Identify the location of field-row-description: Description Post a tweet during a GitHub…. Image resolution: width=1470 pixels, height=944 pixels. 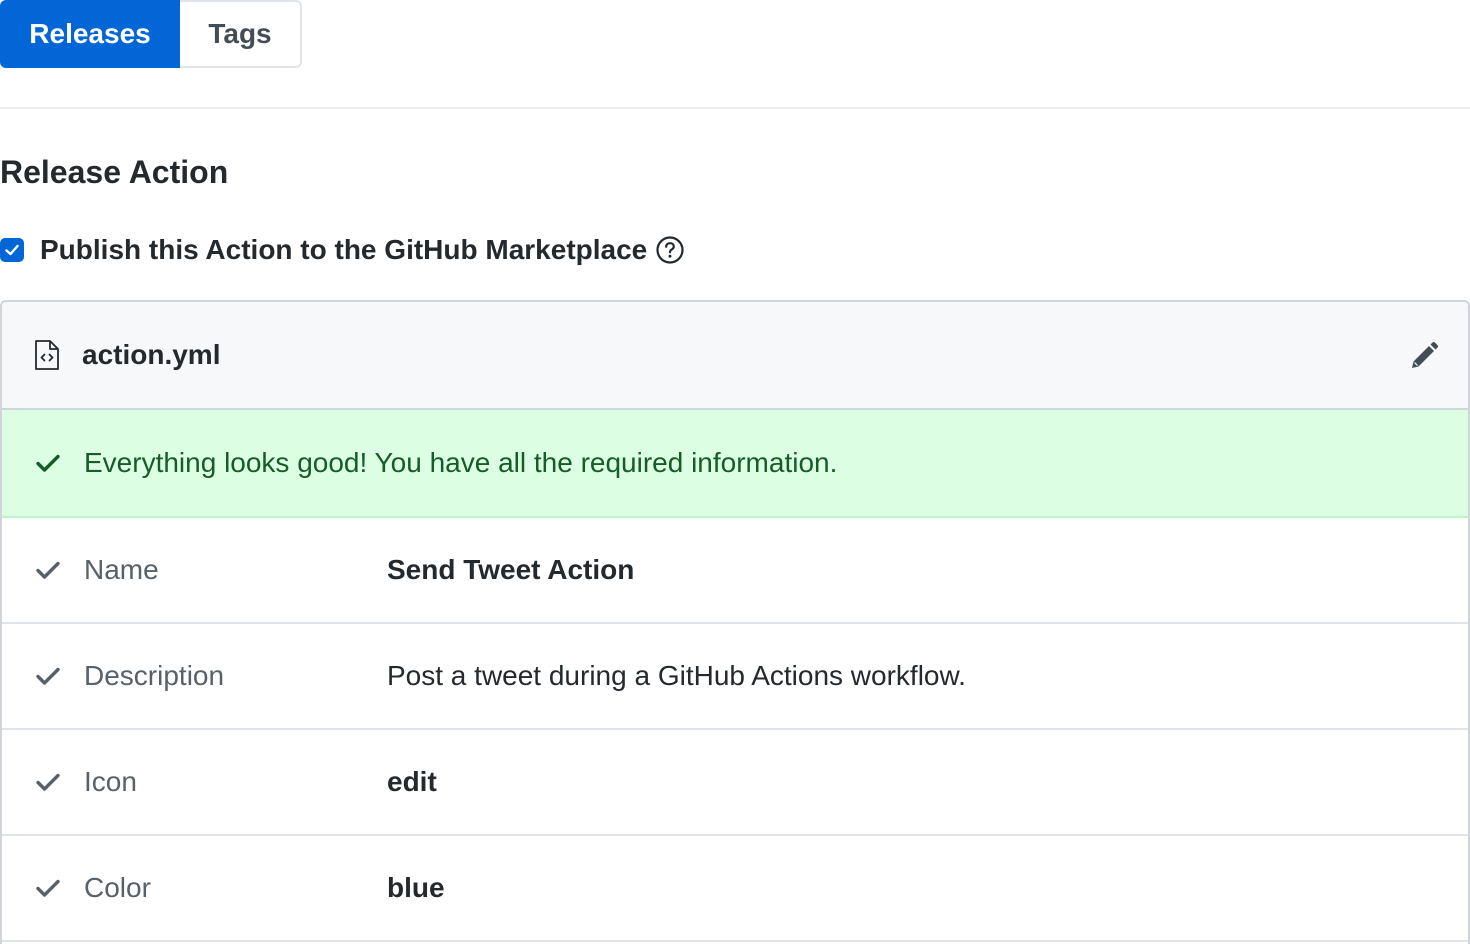
(735, 677).